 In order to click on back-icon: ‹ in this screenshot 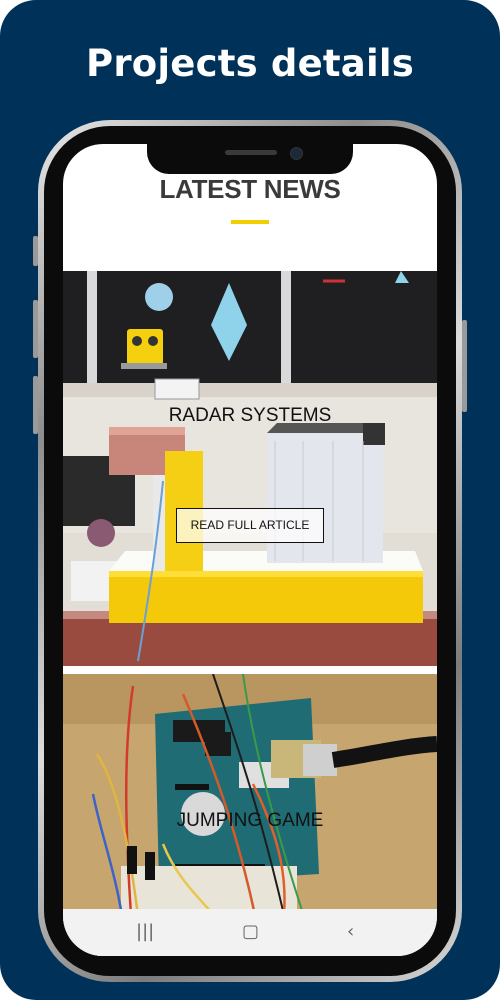, I will do `click(350, 931)`.